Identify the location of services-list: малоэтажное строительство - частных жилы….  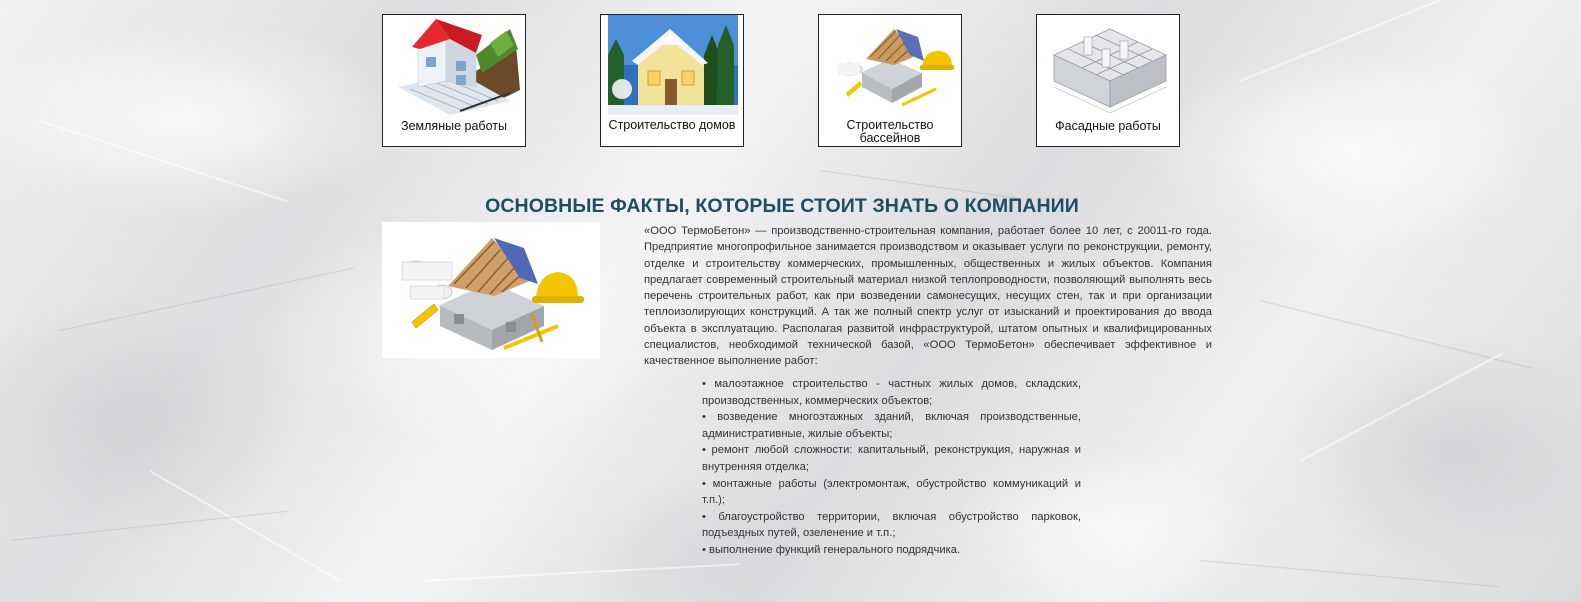
(891, 467).